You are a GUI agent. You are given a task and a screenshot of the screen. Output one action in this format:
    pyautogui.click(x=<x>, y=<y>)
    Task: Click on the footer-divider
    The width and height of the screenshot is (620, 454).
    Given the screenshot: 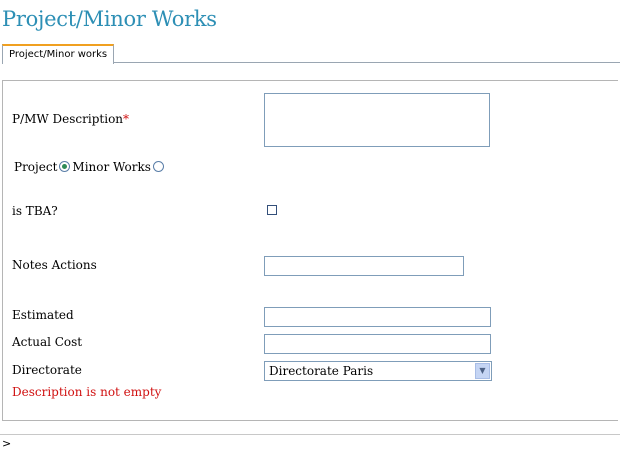 What is the action you would take?
    pyautogui.click(x=310, y=434)
    